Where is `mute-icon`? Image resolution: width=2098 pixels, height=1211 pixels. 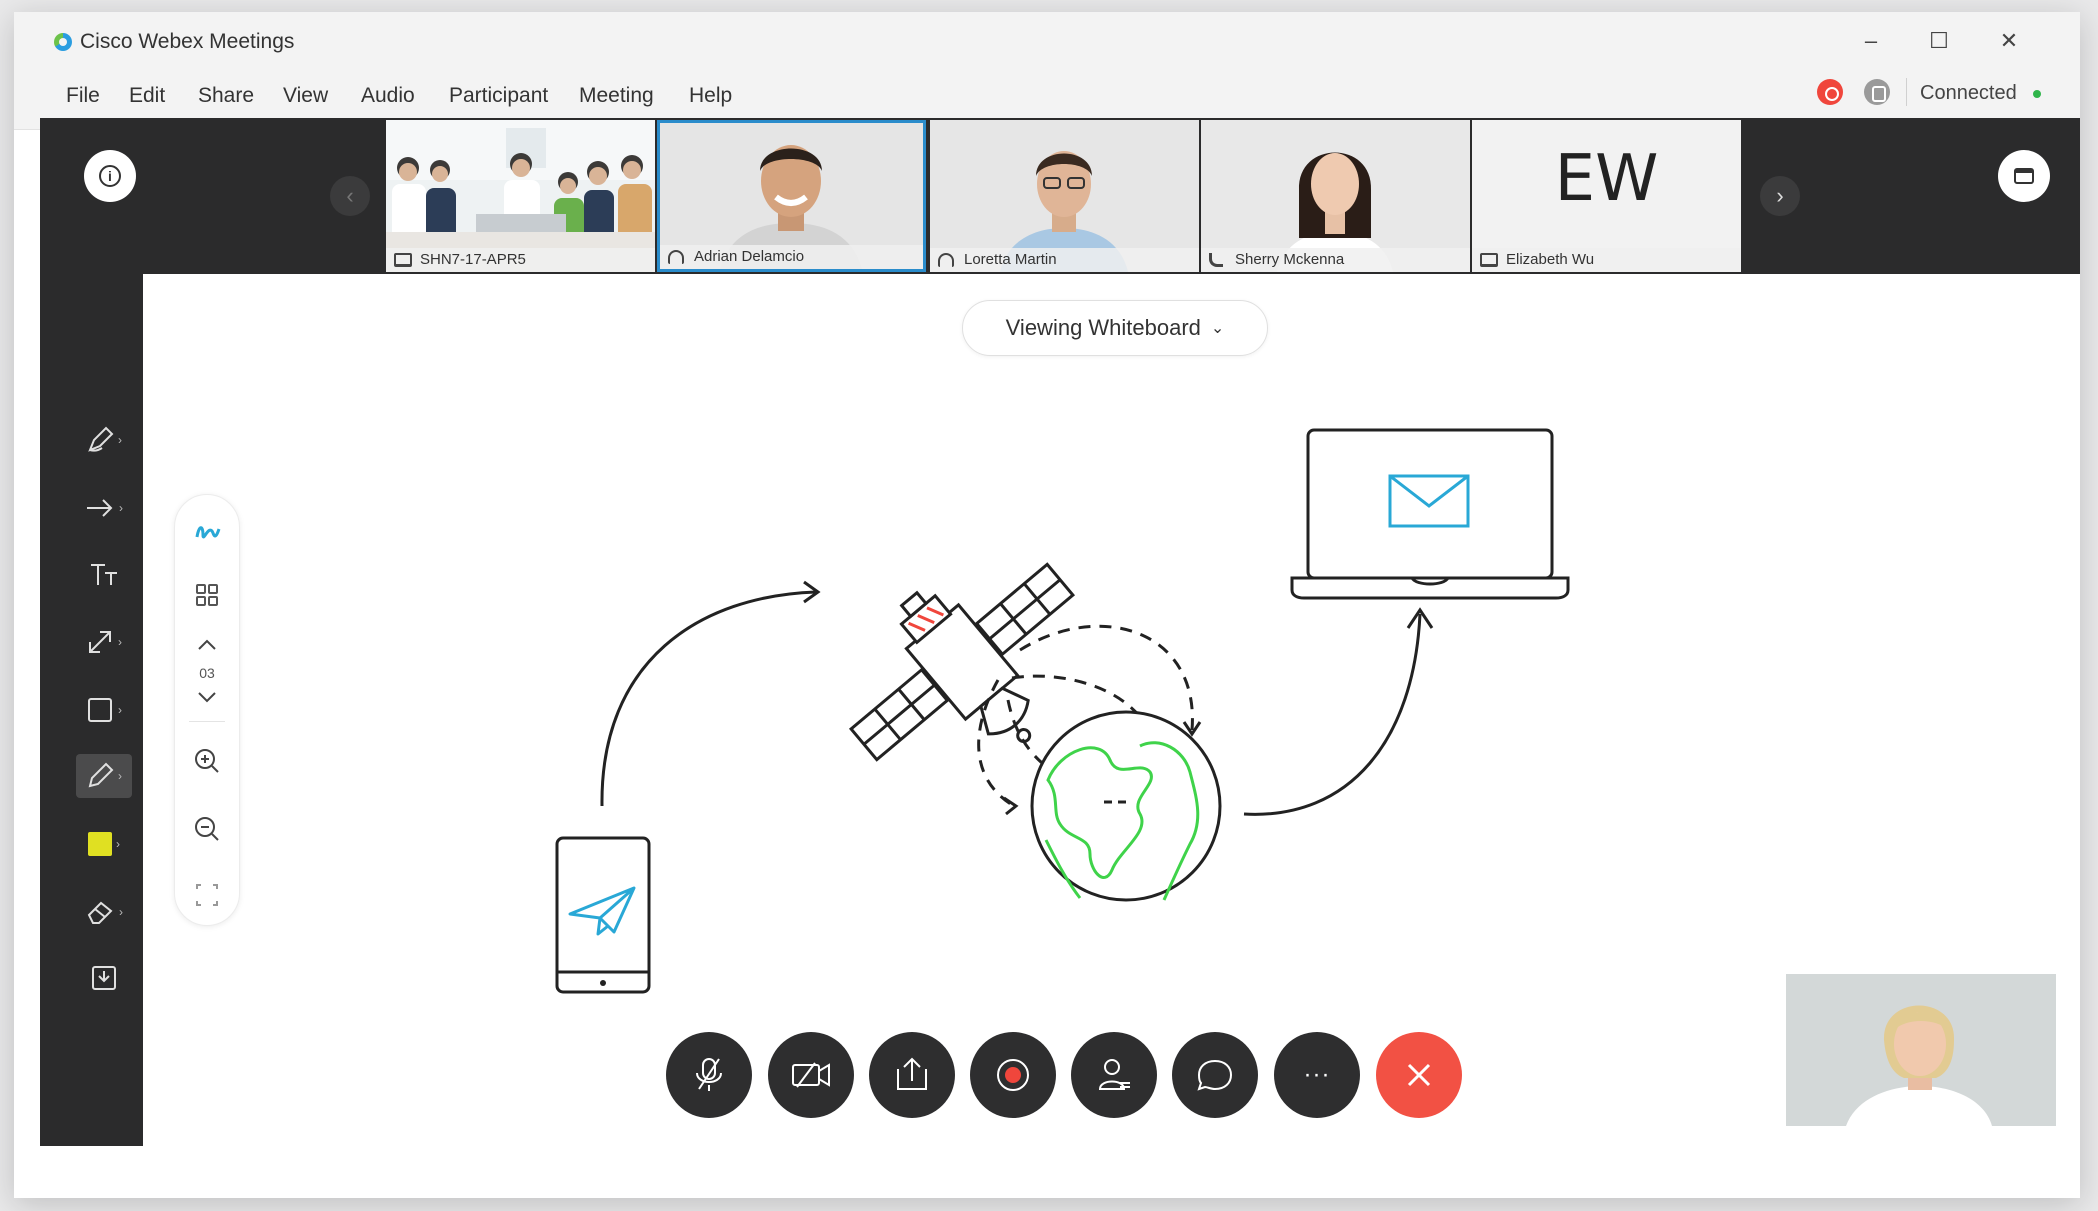
mute-icon is located at coordinates (709, 1074).